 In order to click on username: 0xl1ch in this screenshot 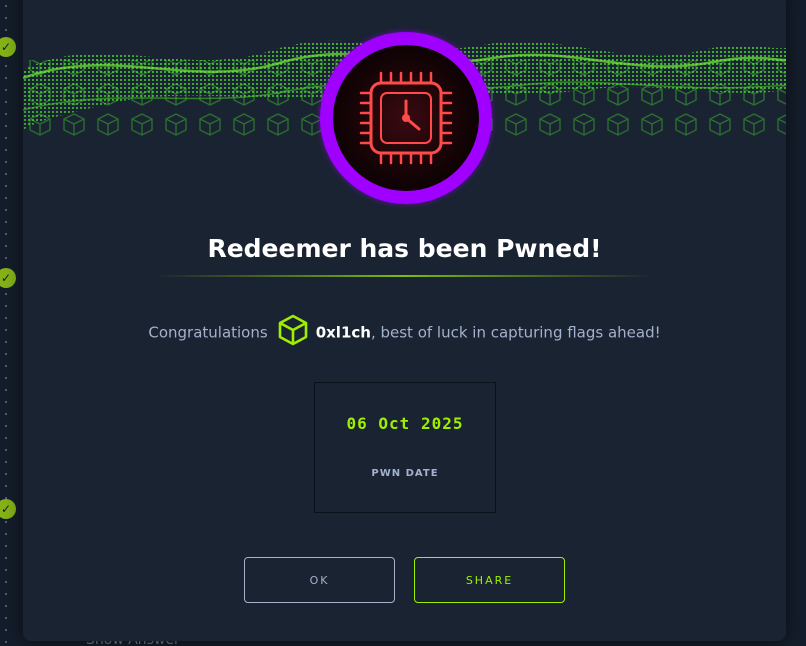, I will do `click(343, 333)`.